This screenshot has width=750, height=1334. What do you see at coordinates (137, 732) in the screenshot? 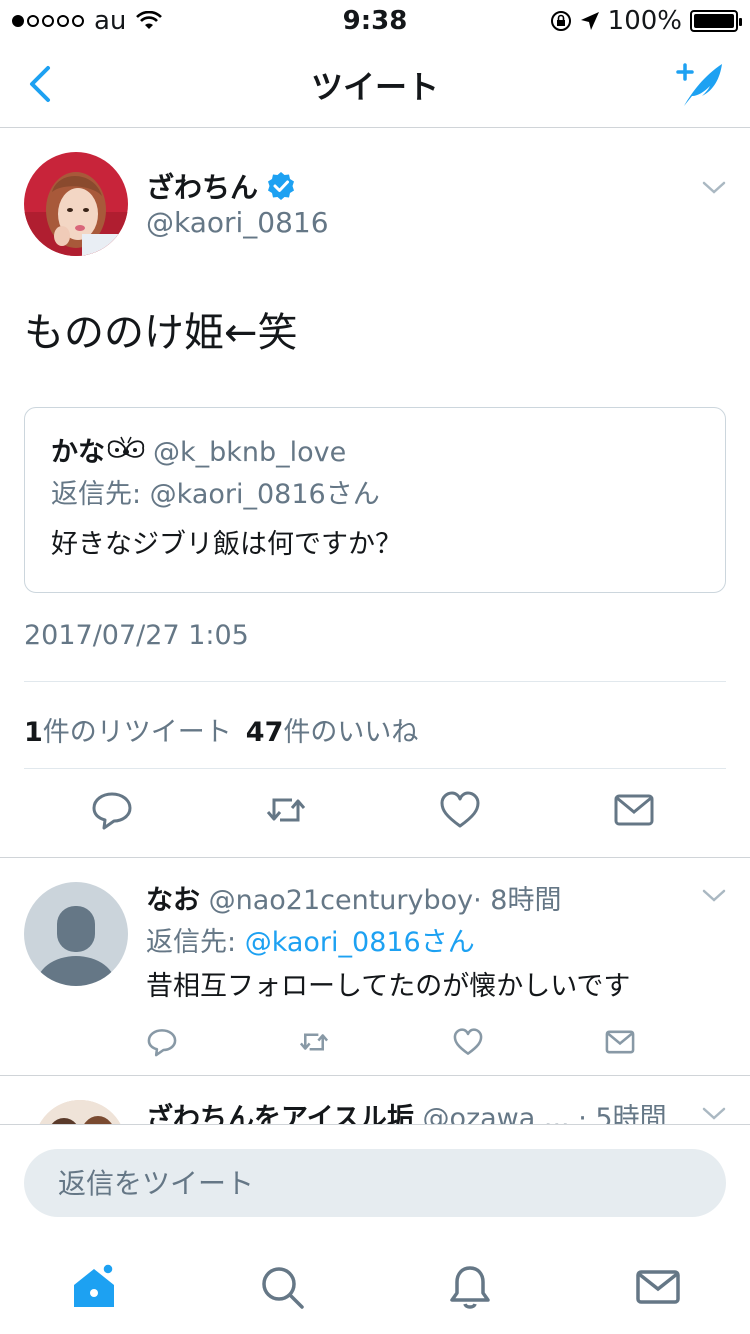
I see `retweet-label: 件のリツイート` at bounding box center [137, 732].